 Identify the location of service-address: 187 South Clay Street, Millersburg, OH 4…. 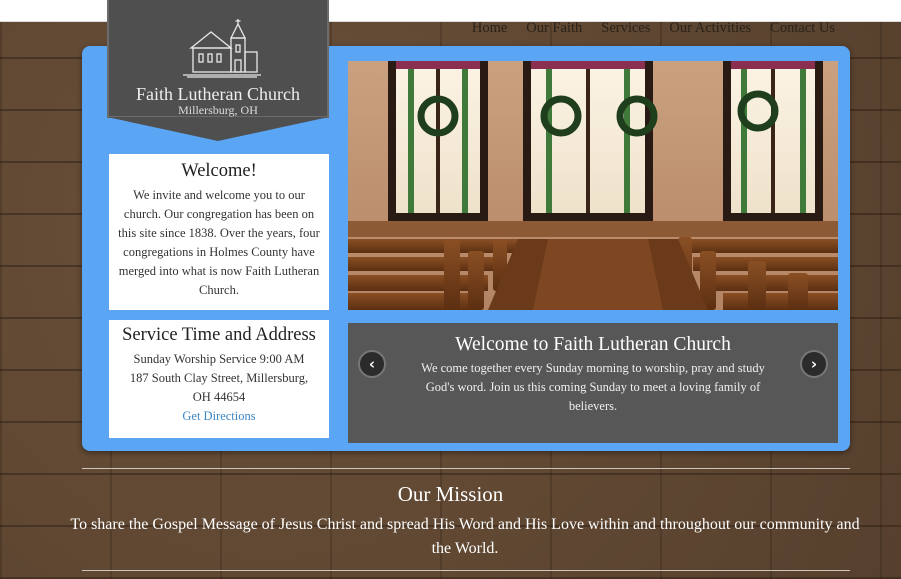
(219, 387).